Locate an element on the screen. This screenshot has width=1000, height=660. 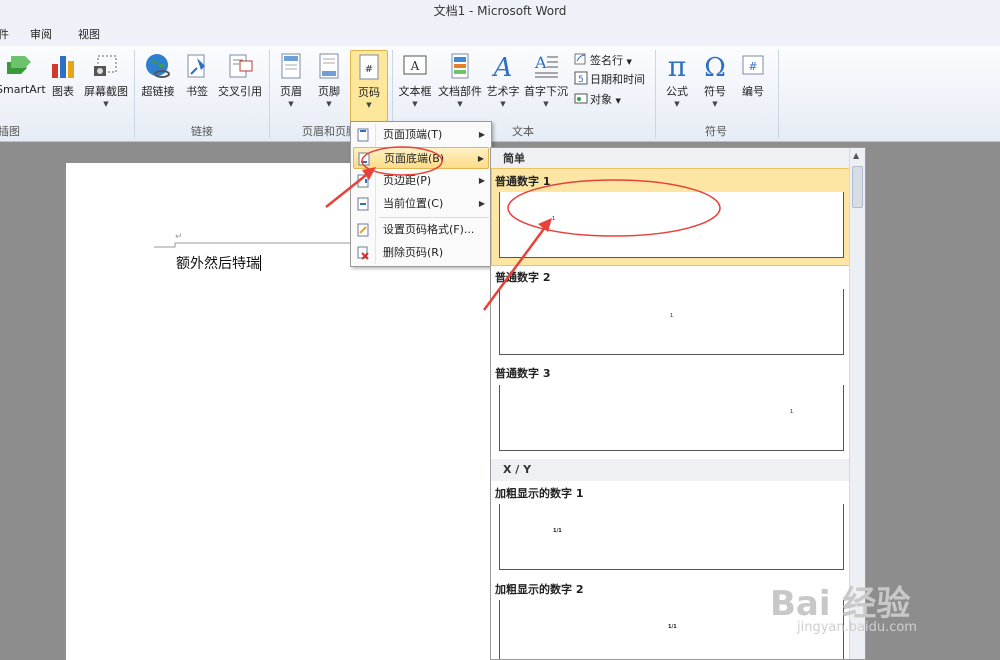
ribbon-tabs: 件 审阅 视图 is located at coordinates (500, 34).